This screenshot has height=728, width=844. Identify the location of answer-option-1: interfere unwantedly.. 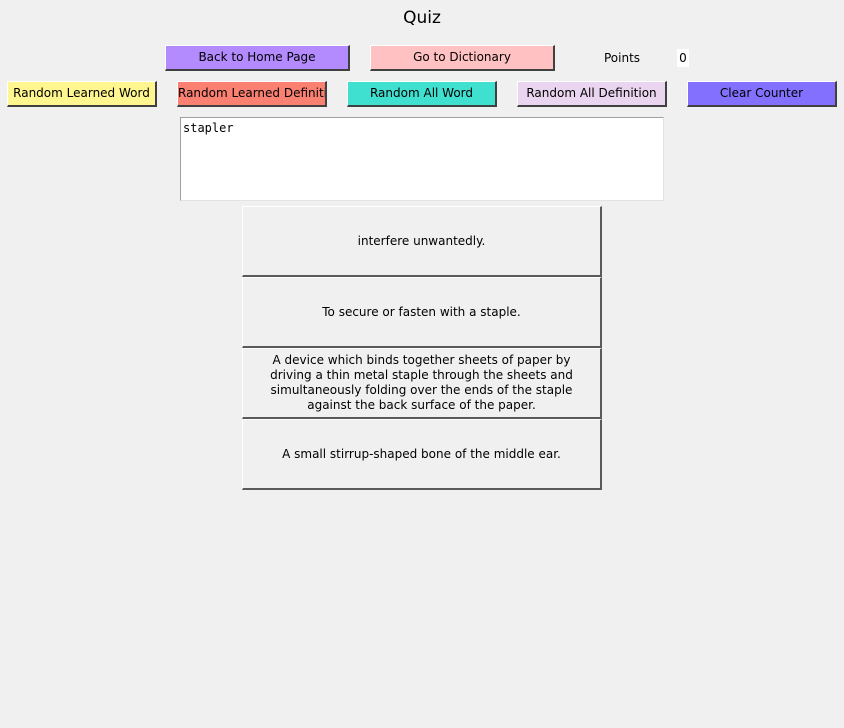
(422, 241).